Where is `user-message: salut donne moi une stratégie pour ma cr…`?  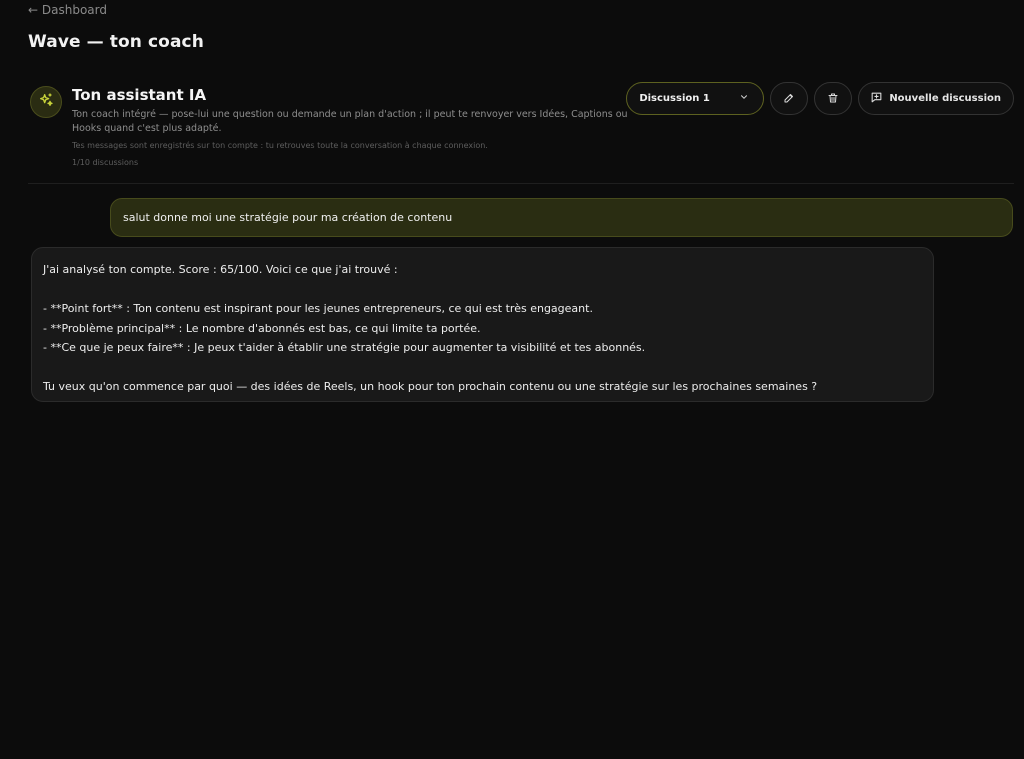
user-message: salut donne moi une stratégie pour ma cr… is located at coordinates (561, 217).